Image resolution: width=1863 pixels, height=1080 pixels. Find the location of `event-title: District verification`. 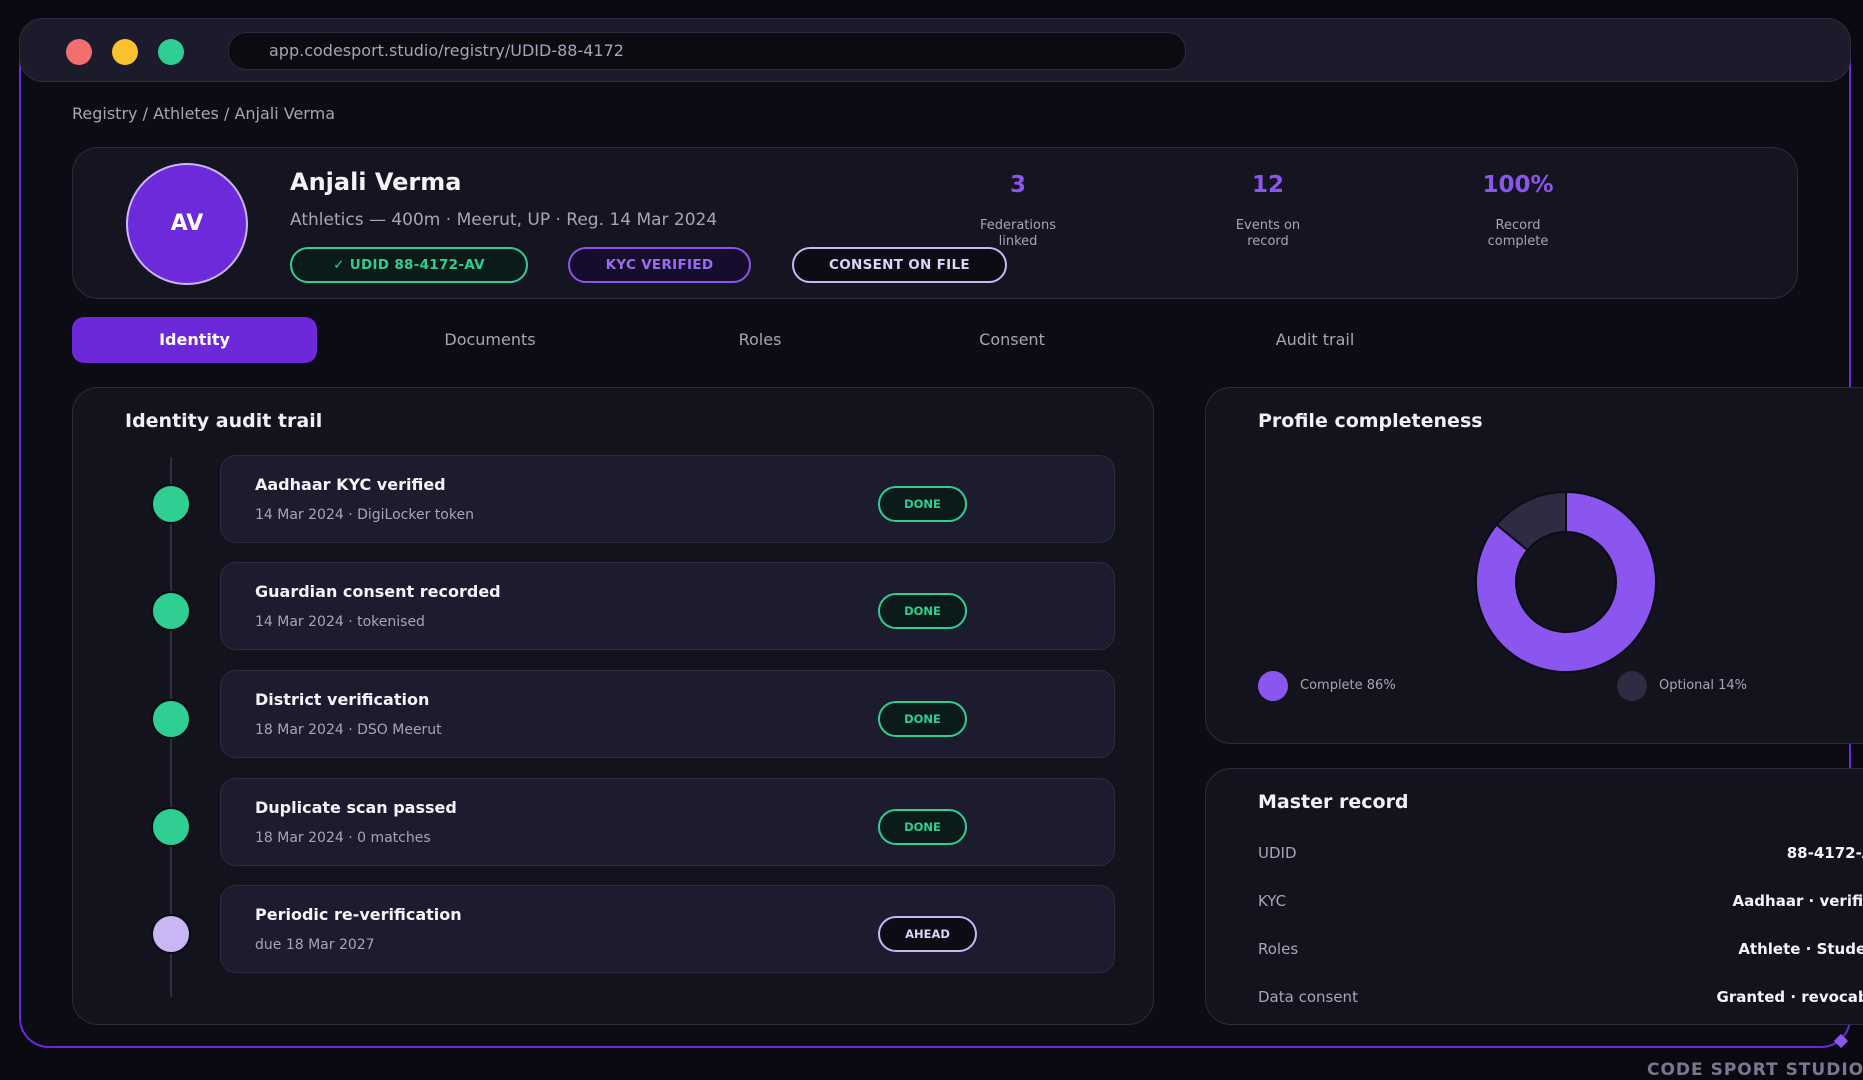

event-title: District verification is located at coordinates (342, 699).